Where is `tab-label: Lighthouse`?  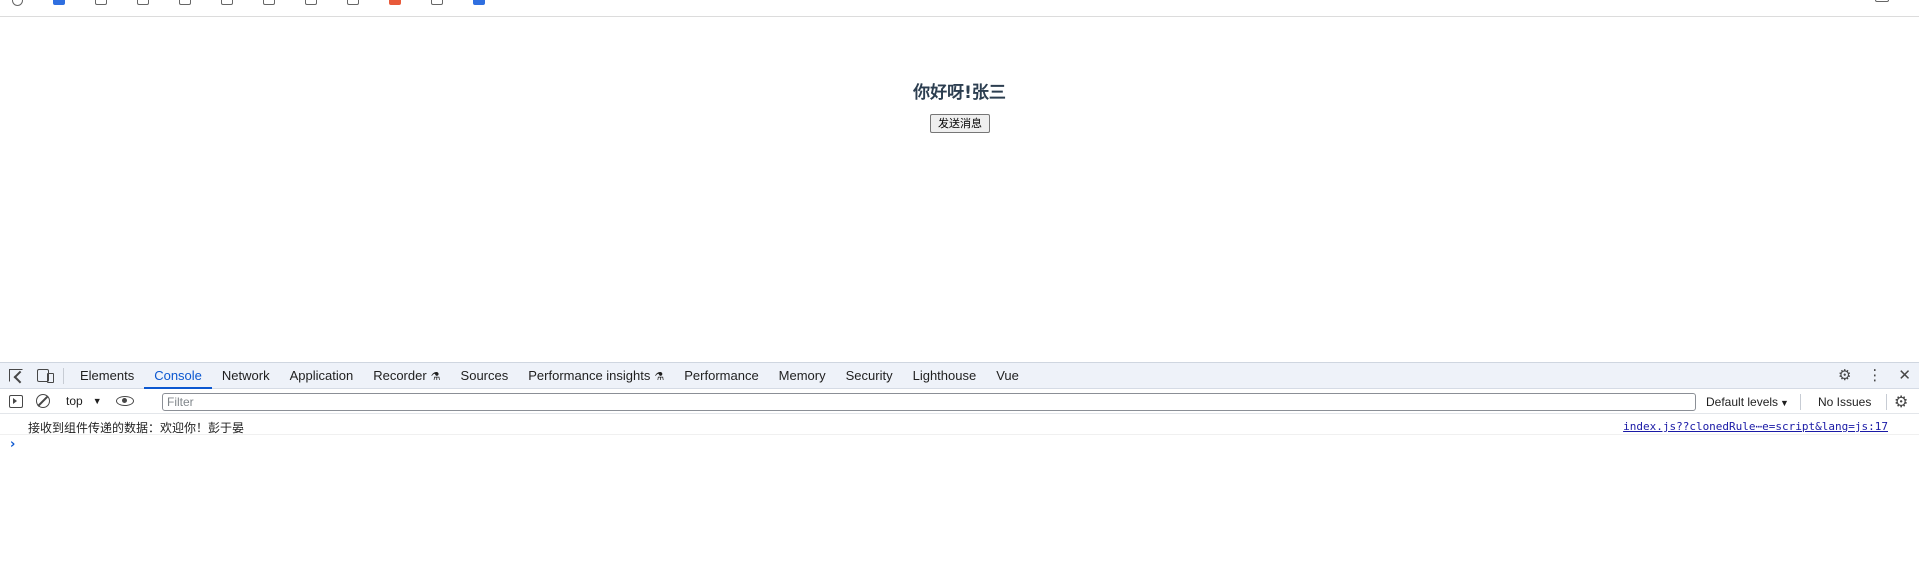 tab-label: Lighthouse is located at coordinates (944, 375).